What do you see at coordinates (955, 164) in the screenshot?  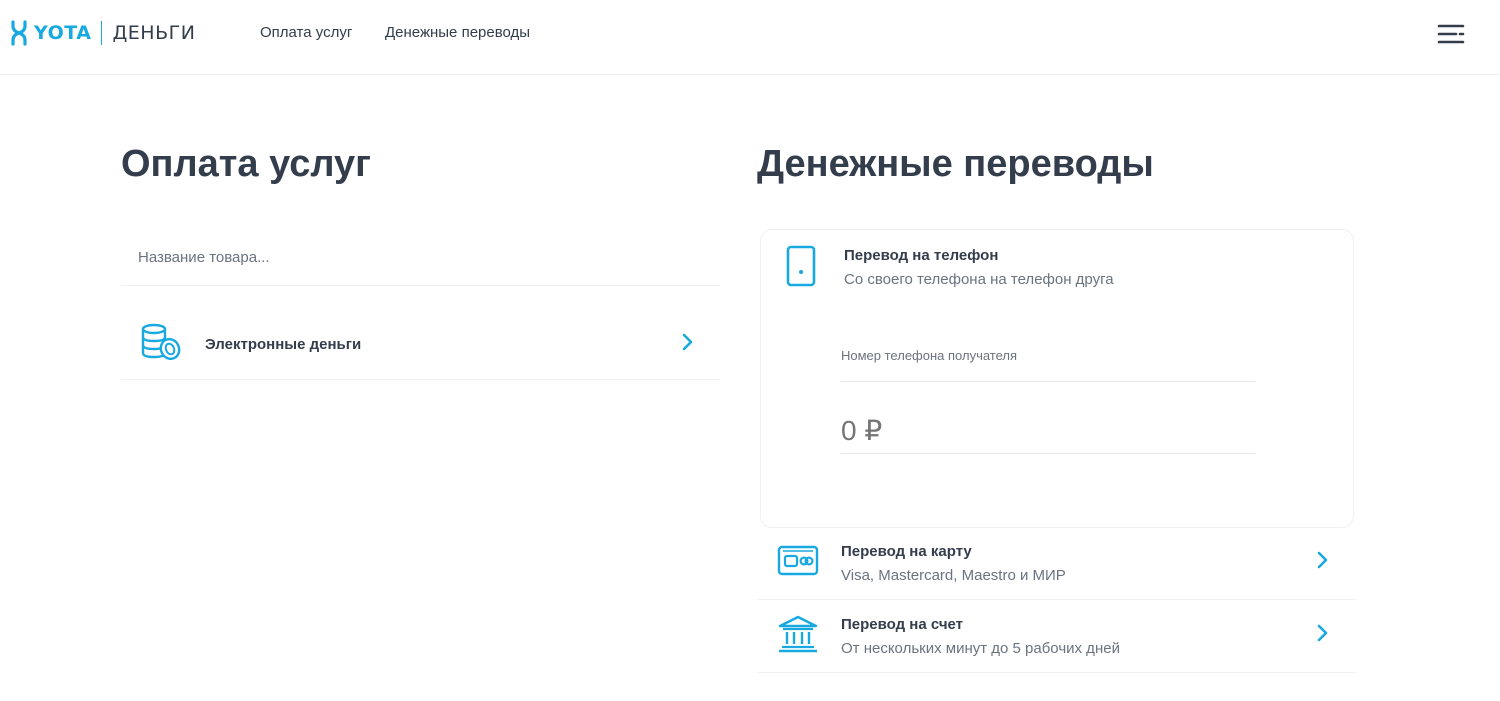 I see `transfers-title: Денежные переводы` at bounding box center [955, 164].